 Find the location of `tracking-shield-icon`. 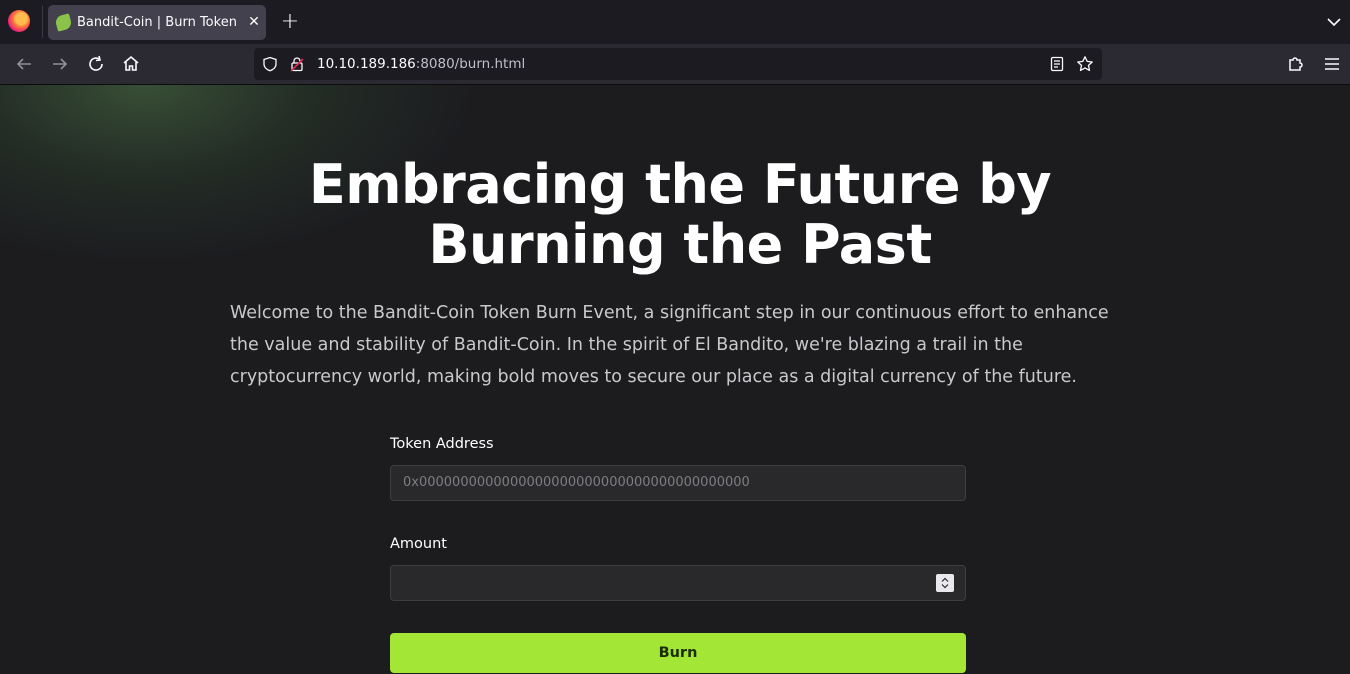

tracking-shield-icon is located at coordinates (270, 64).